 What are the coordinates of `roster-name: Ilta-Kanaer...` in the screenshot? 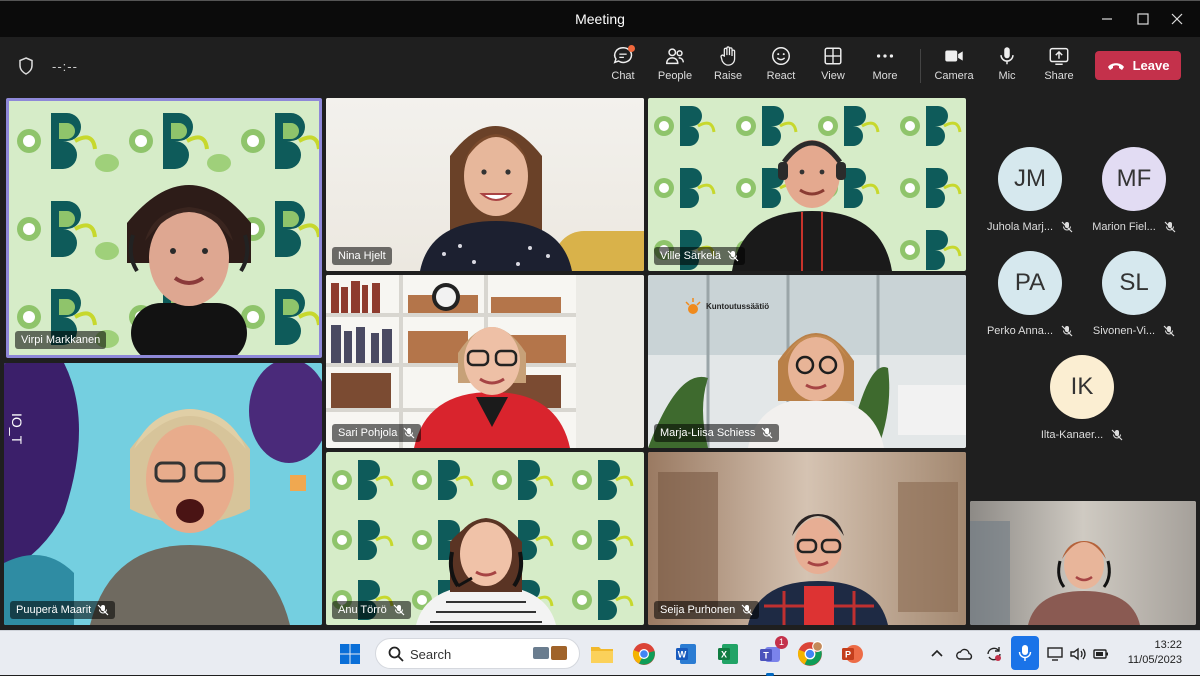 It's located at (1072, 435).